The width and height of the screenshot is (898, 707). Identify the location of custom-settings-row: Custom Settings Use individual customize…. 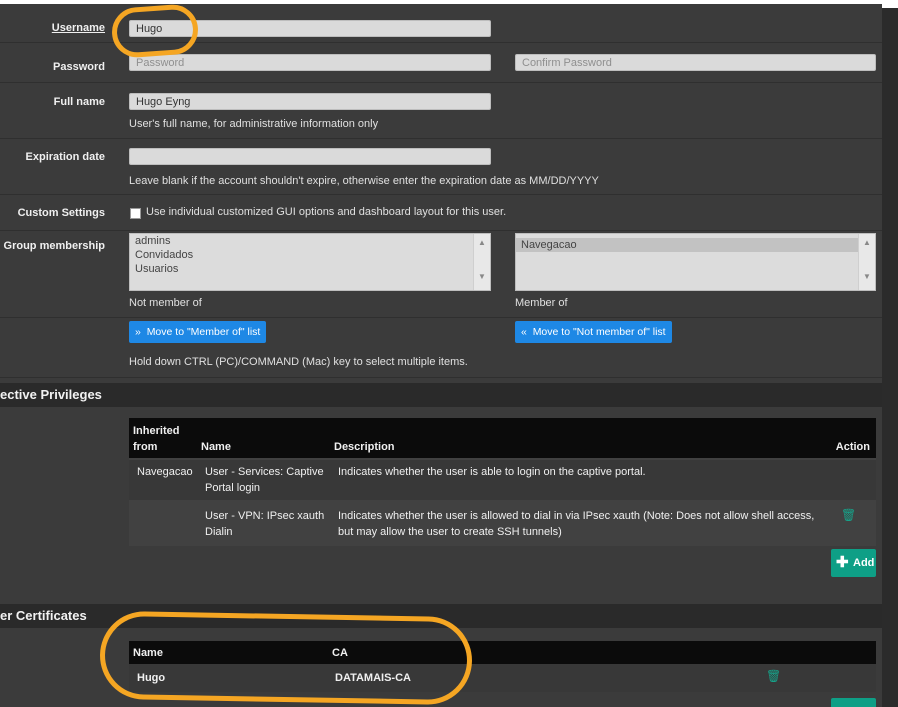
(441, 212).